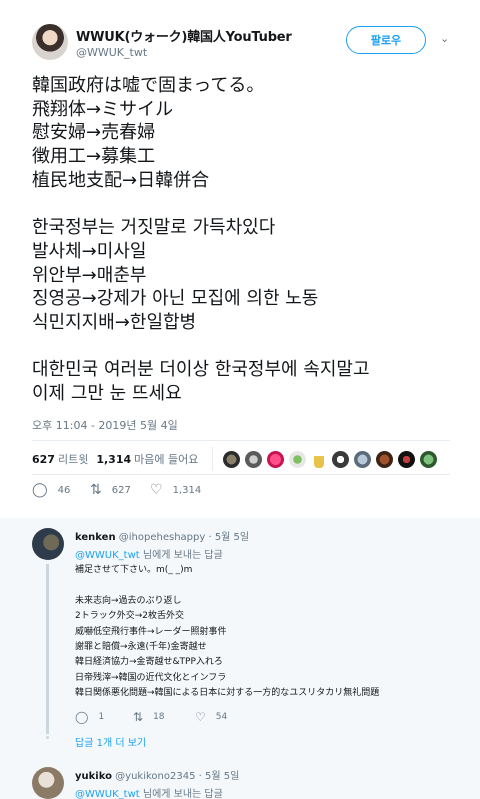 Image resolution: width=480 pixels, height=799 pixels. Describe the element at coordinates (201, 370) in the screenshot. I see `tweet-line: 대한민국 여러분 더이상 한국정부에 속지말고` at that location.